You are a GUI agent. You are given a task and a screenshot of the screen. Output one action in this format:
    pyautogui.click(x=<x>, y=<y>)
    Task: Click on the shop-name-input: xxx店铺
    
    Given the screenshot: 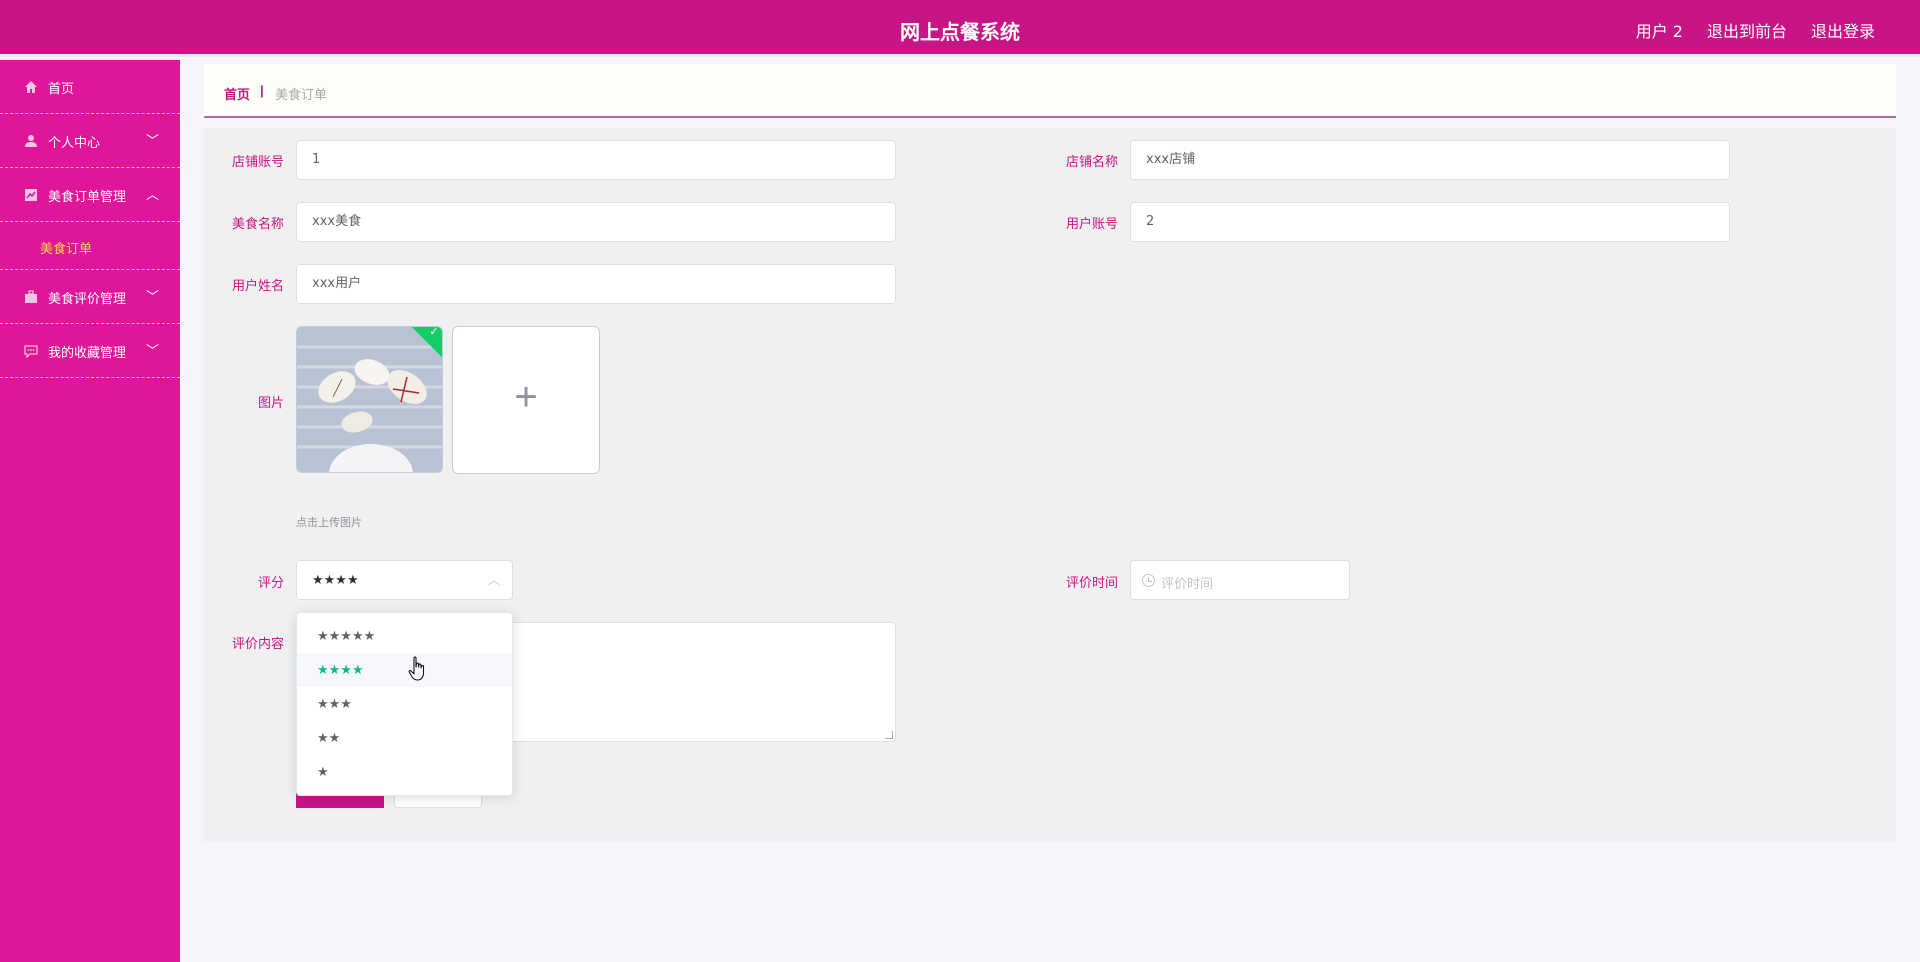 What is the action you would take?
    pyautogui.click(x=1430, y=160)
    